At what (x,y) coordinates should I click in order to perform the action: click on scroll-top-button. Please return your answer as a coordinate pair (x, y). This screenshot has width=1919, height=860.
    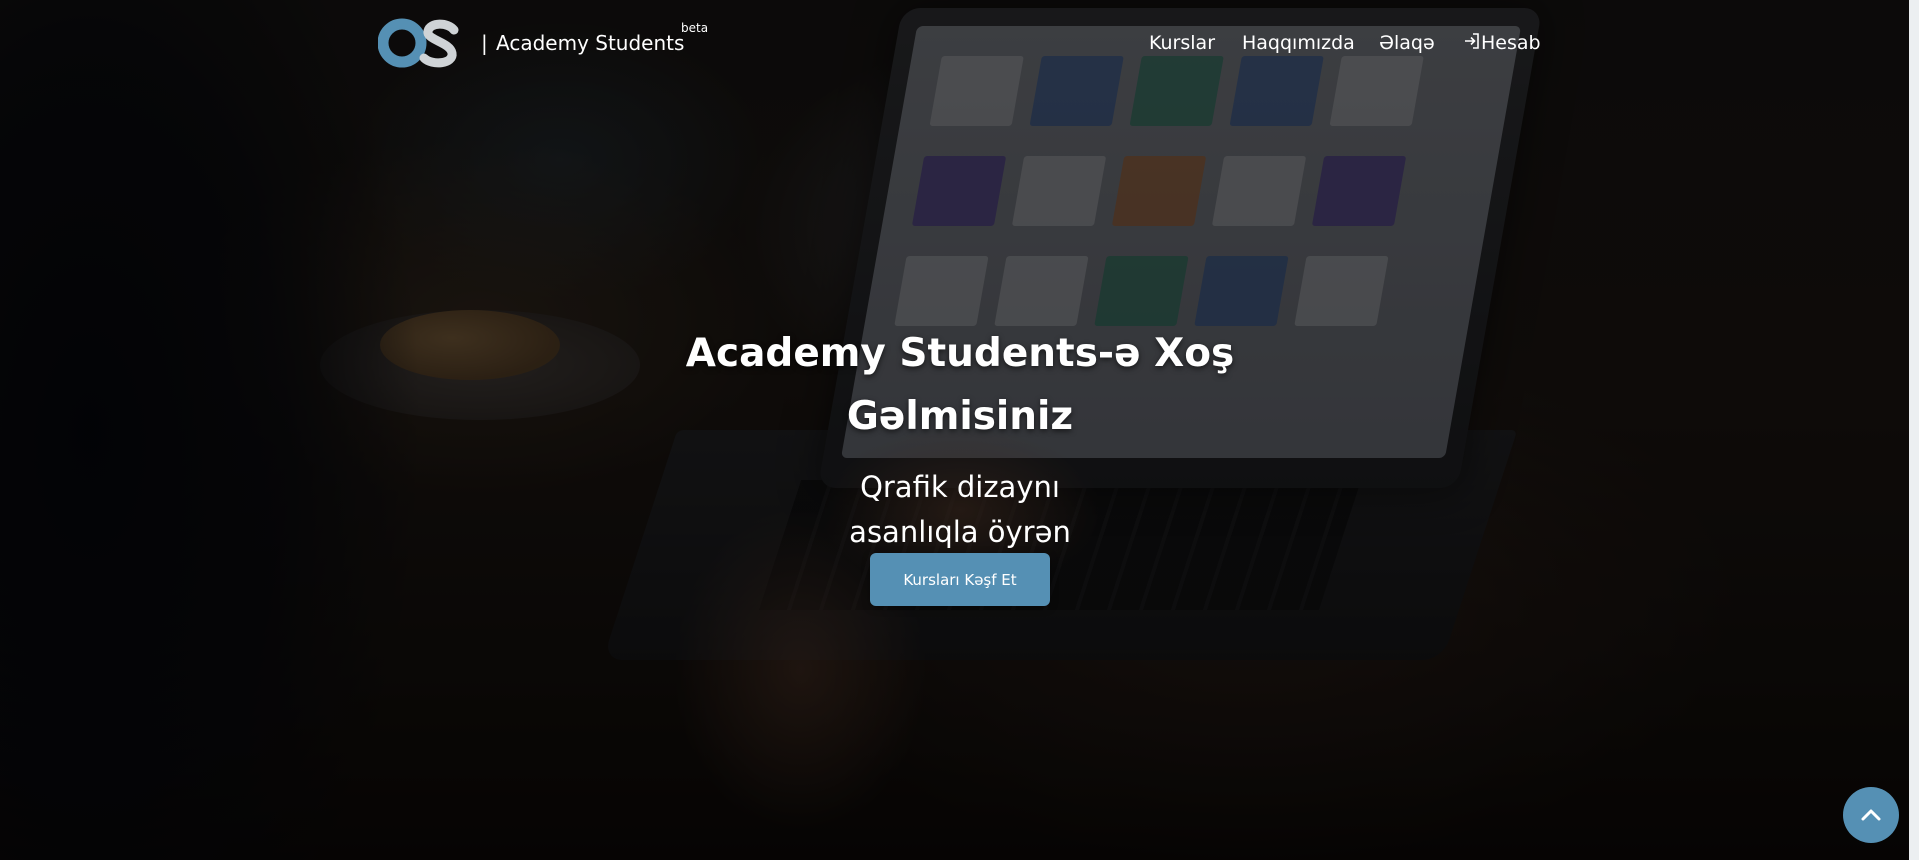
    Looking at the image, I should click on (1871, 815).